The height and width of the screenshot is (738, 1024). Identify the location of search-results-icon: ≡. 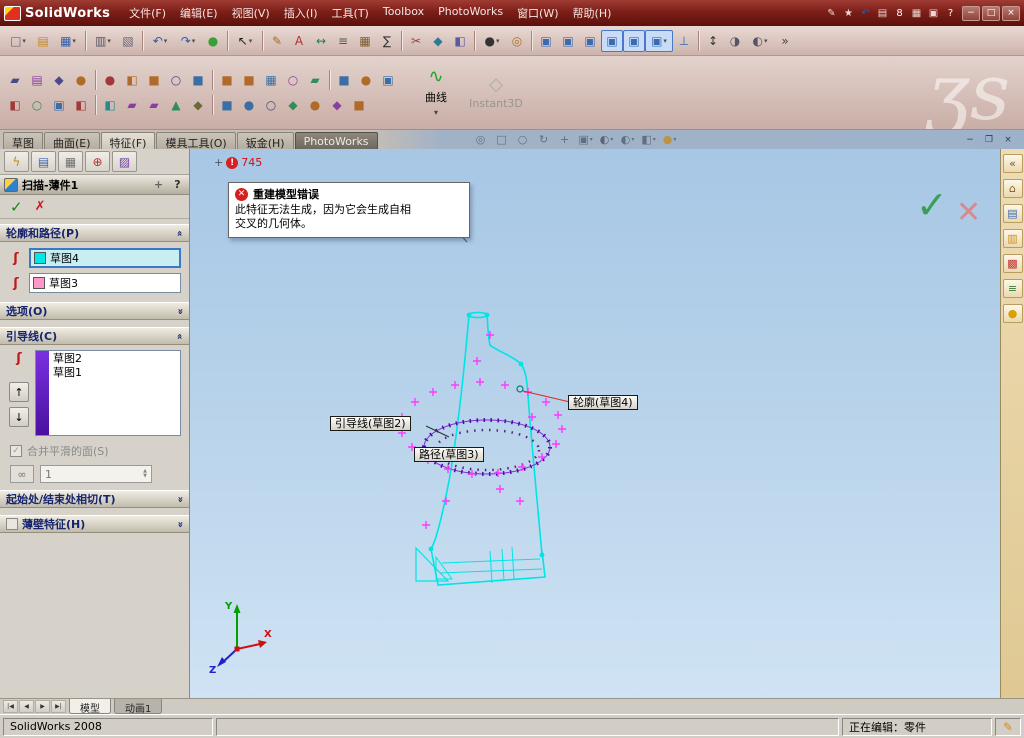
(1012, 288).